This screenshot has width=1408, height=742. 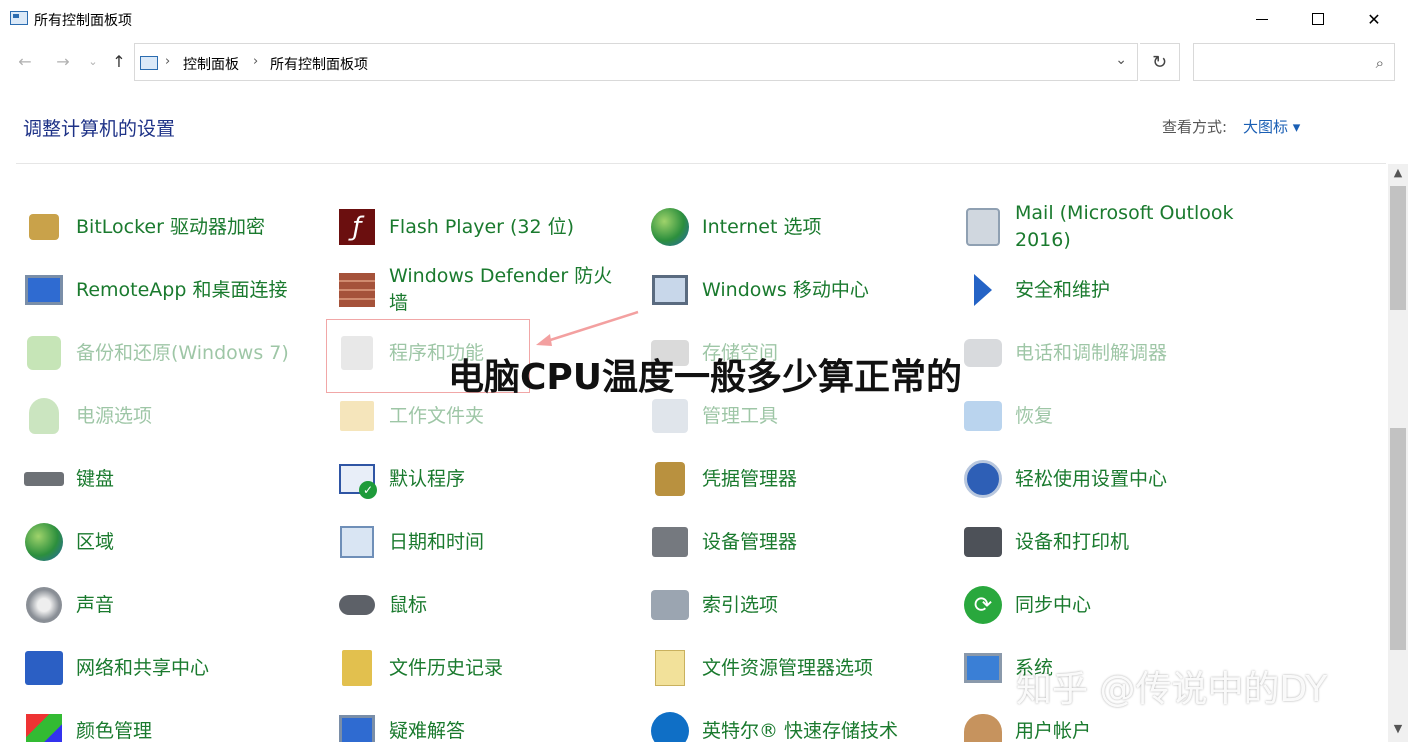 I want to click on backup-restore-icon, so click(x=44, y=353).